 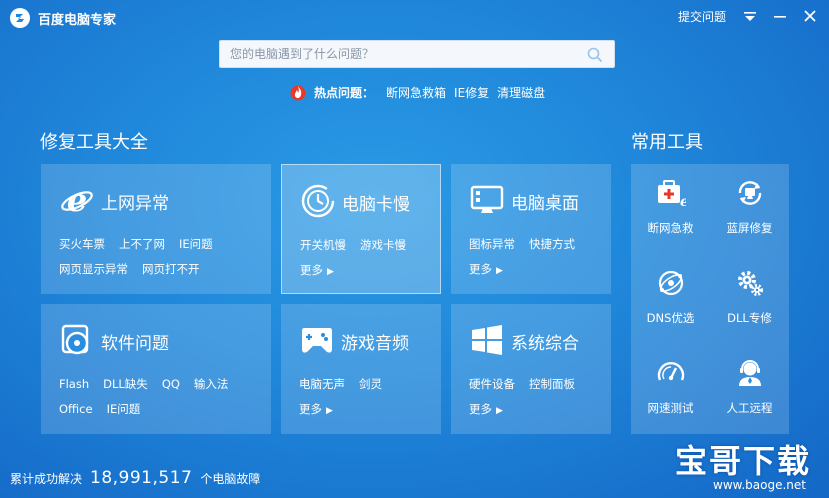 I want to click on card-links-row: 买火车票 上不了网 IE问题, so click(x=143, y=244).